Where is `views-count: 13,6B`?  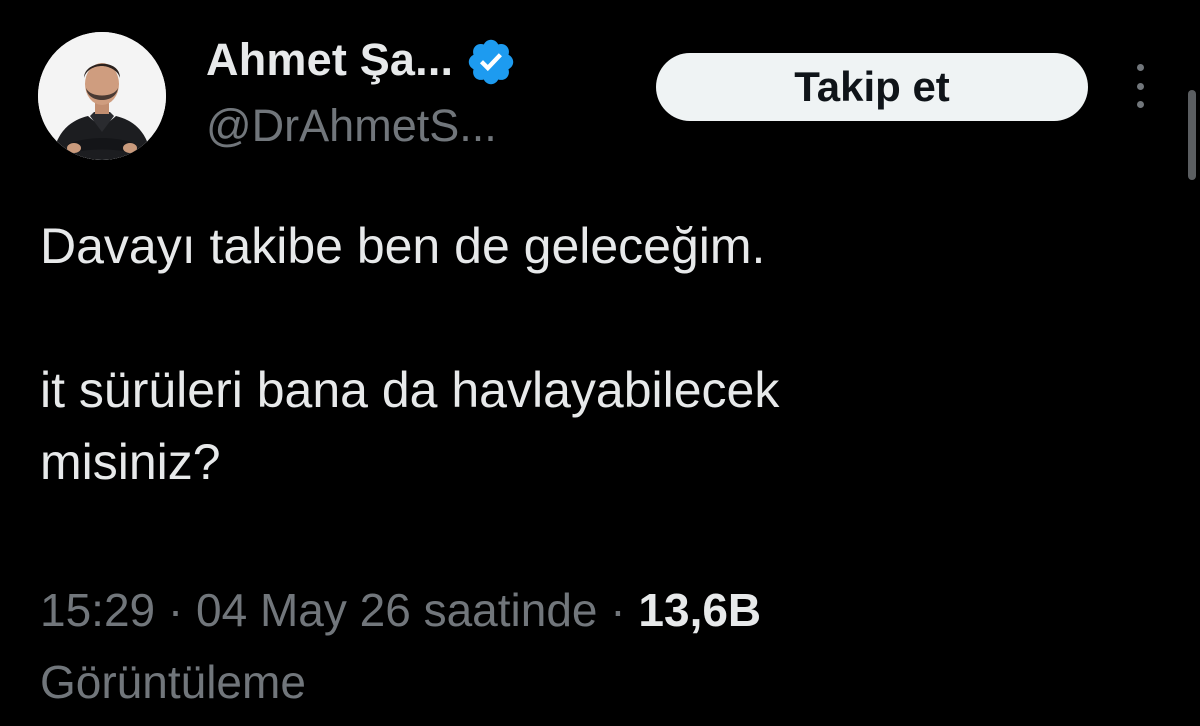
views-count: 13,6B is located at coordinates (699, 610).